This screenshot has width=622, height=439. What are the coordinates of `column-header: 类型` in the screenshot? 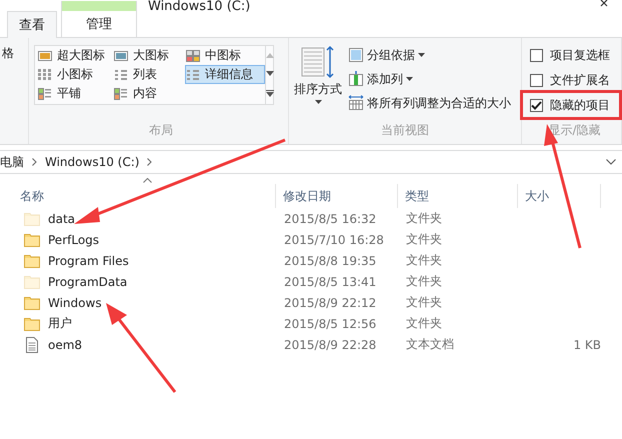 It's located at (458, 196).